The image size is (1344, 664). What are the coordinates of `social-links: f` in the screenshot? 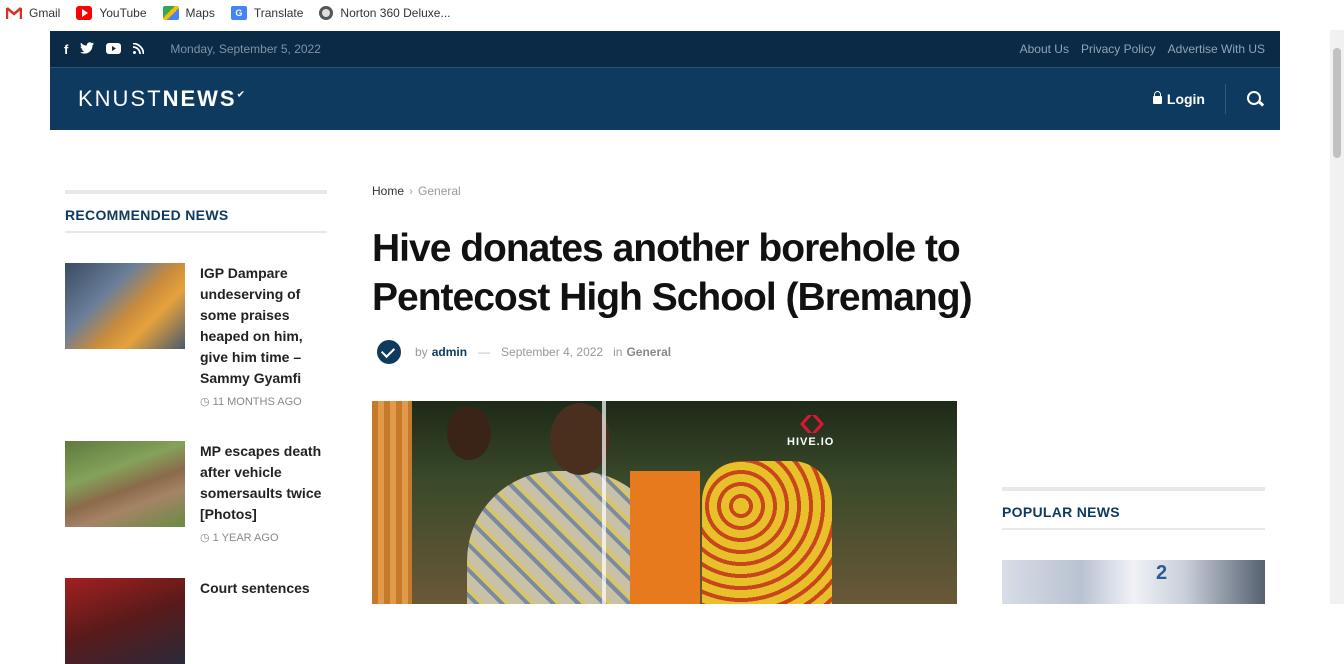 It's located at (110, 49).